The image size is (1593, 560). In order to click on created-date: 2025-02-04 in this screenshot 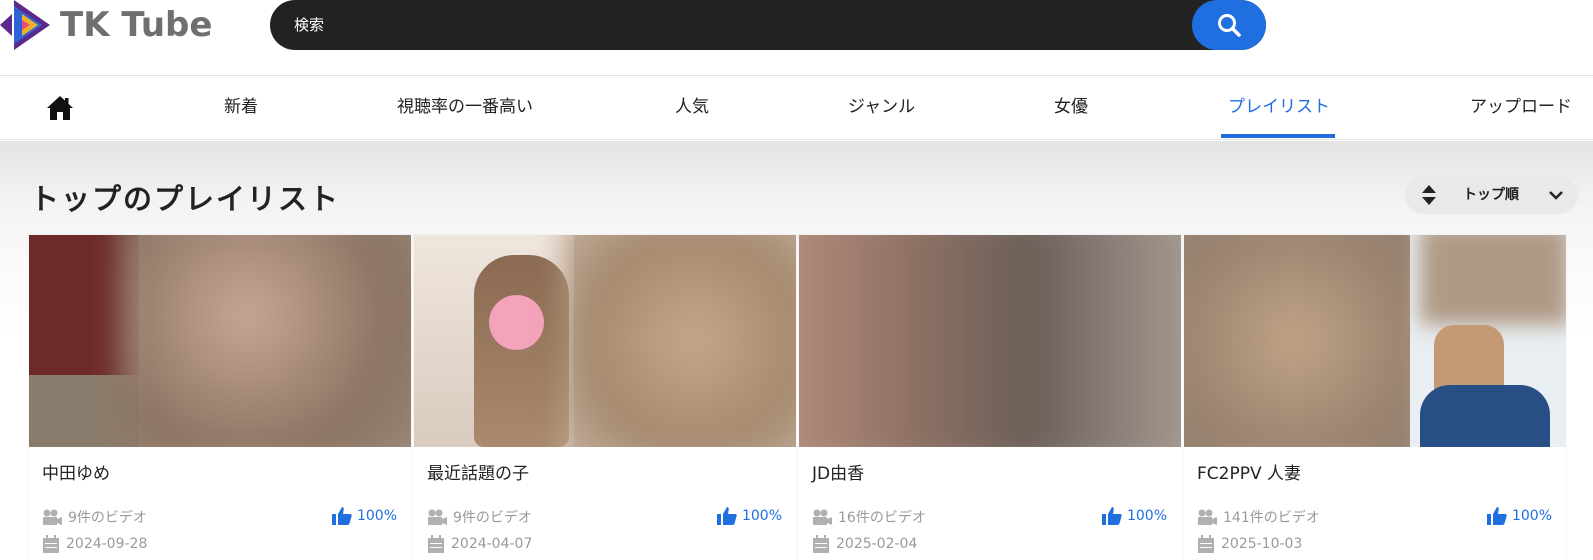, I will do `click(864, 544)`.